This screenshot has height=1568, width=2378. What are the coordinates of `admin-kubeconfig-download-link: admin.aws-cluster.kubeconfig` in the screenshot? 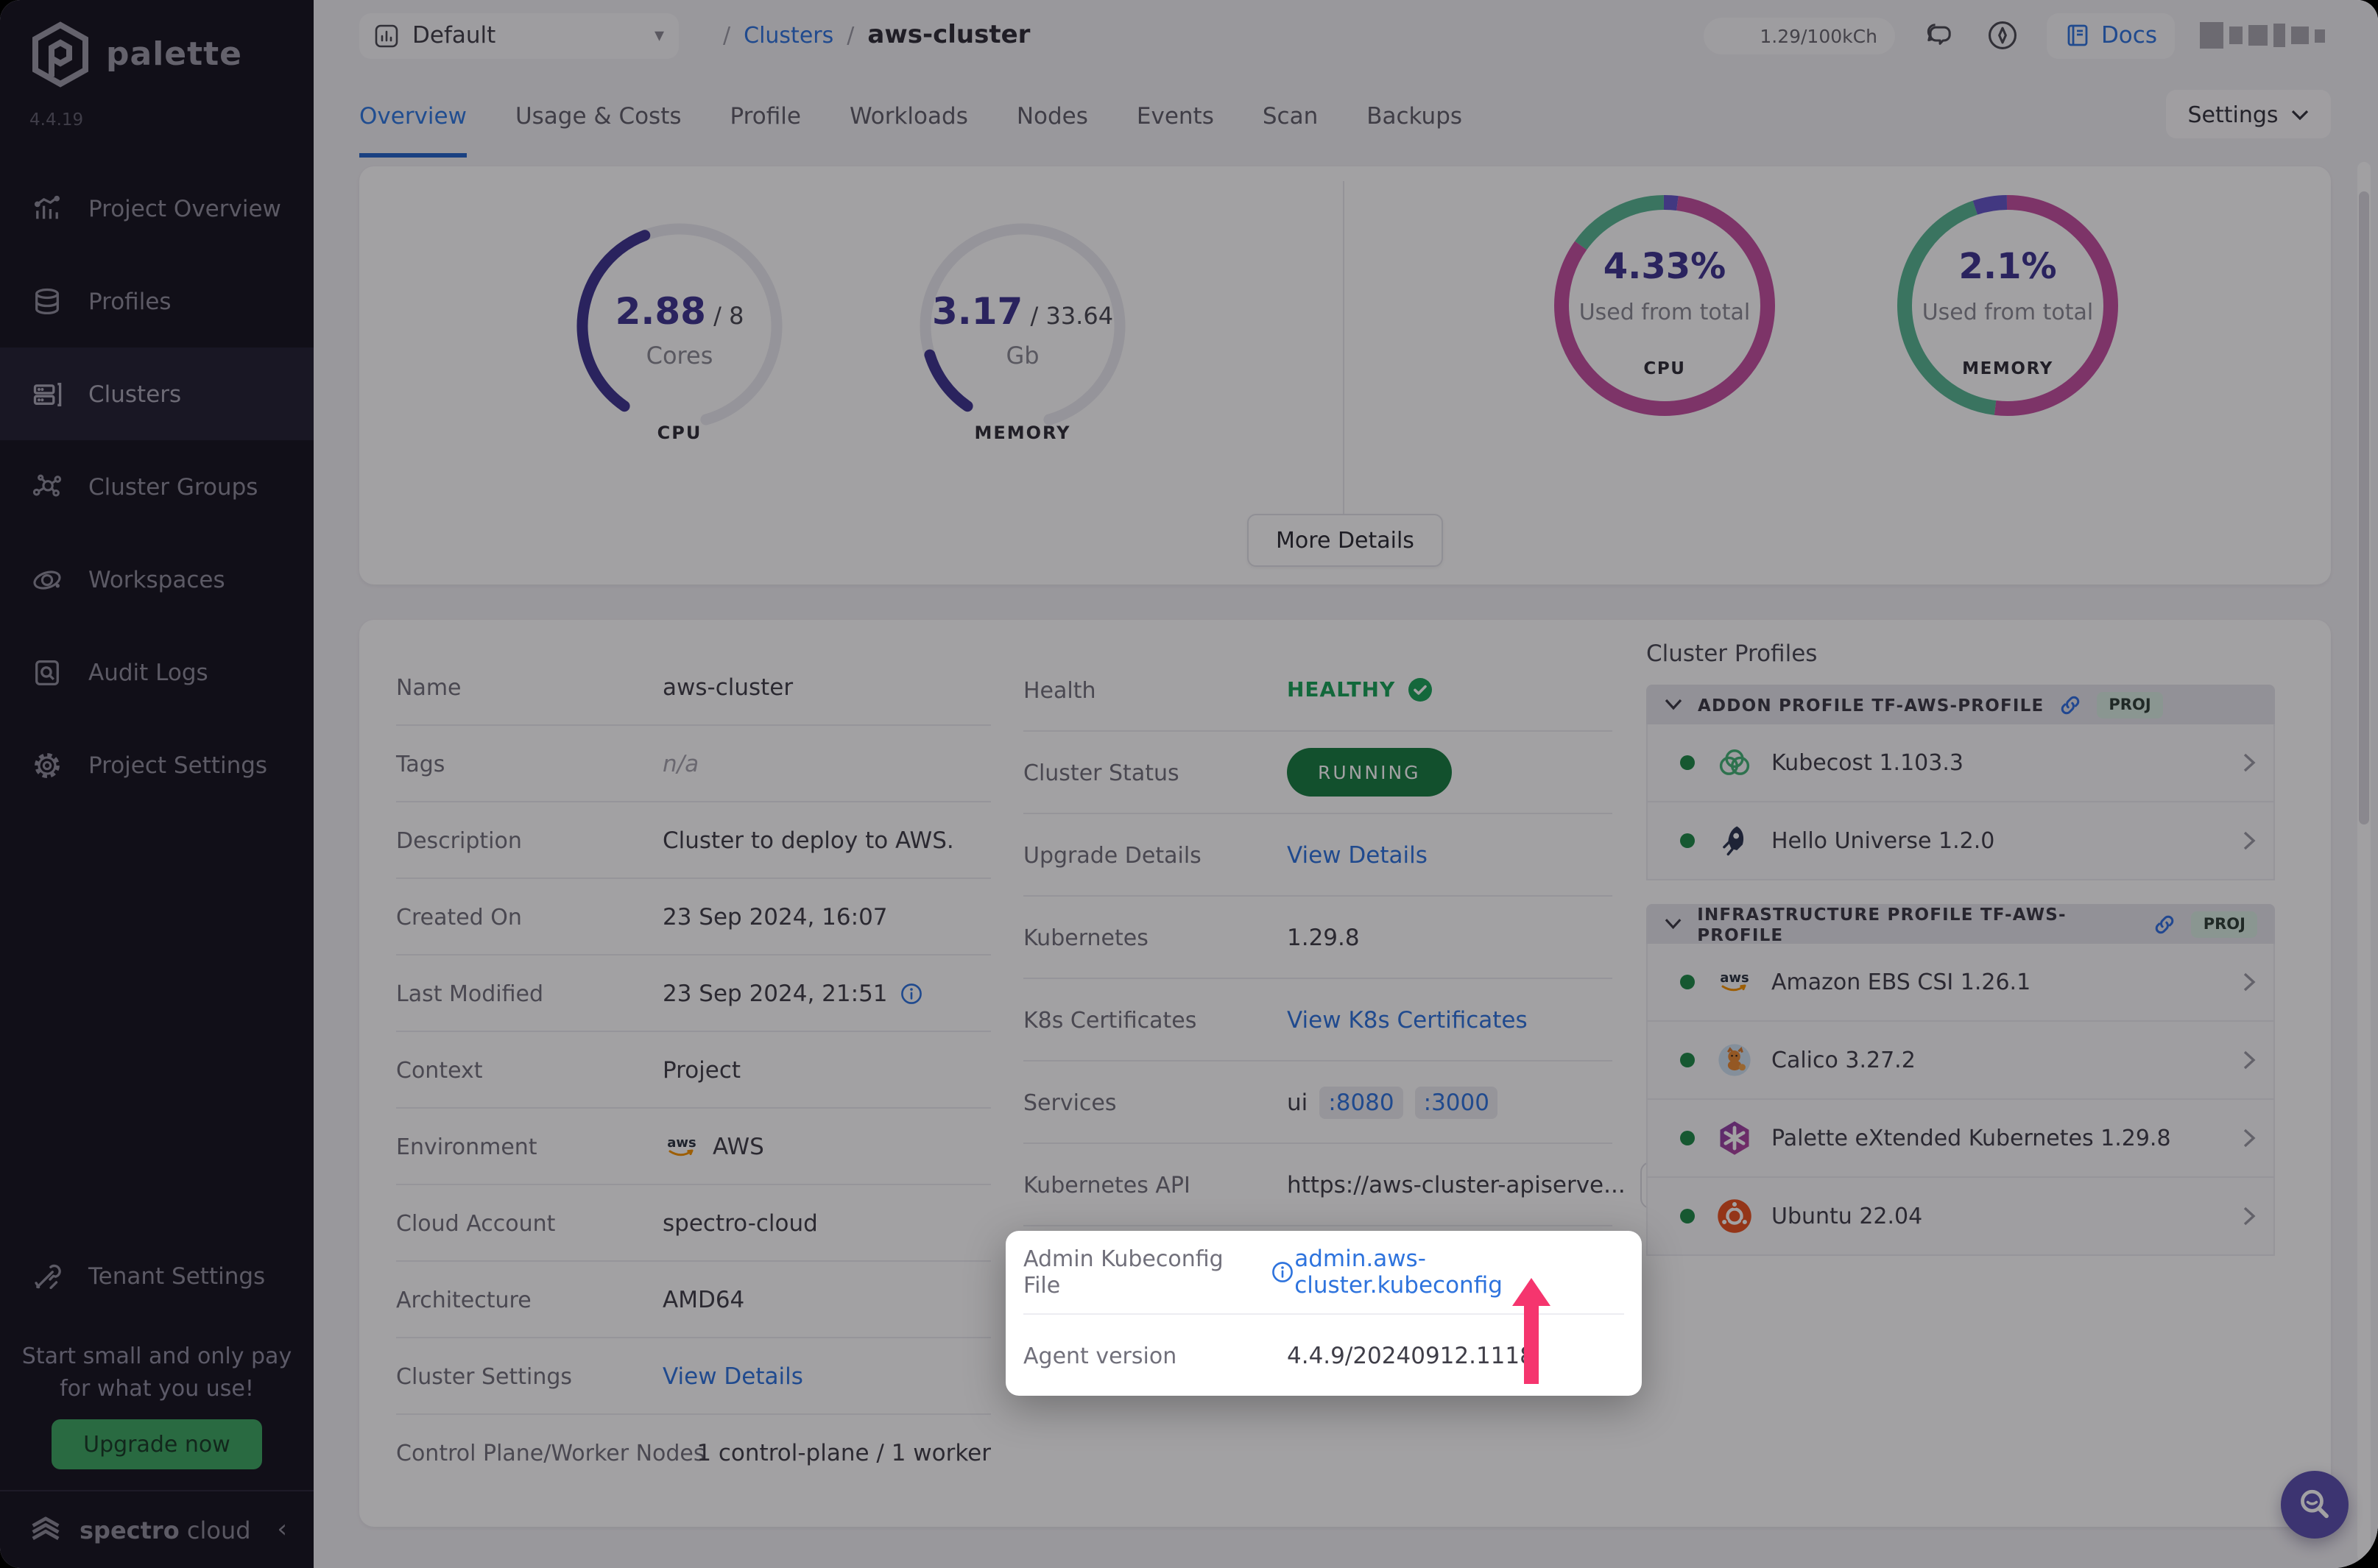 It's located at (1459, 1272).